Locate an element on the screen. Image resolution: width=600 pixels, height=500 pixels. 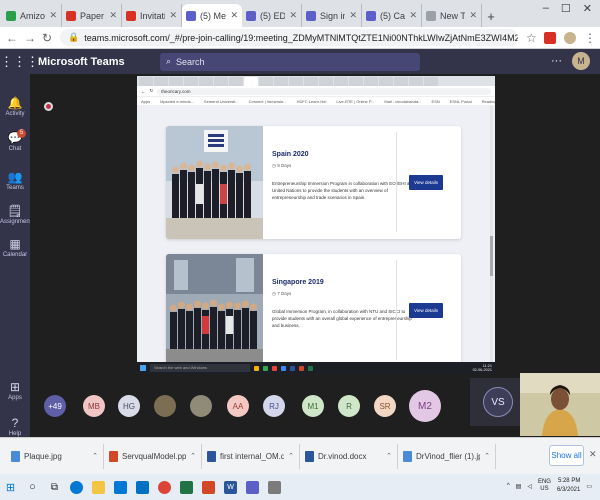
avatar: M is located at coordinates (581, 61).